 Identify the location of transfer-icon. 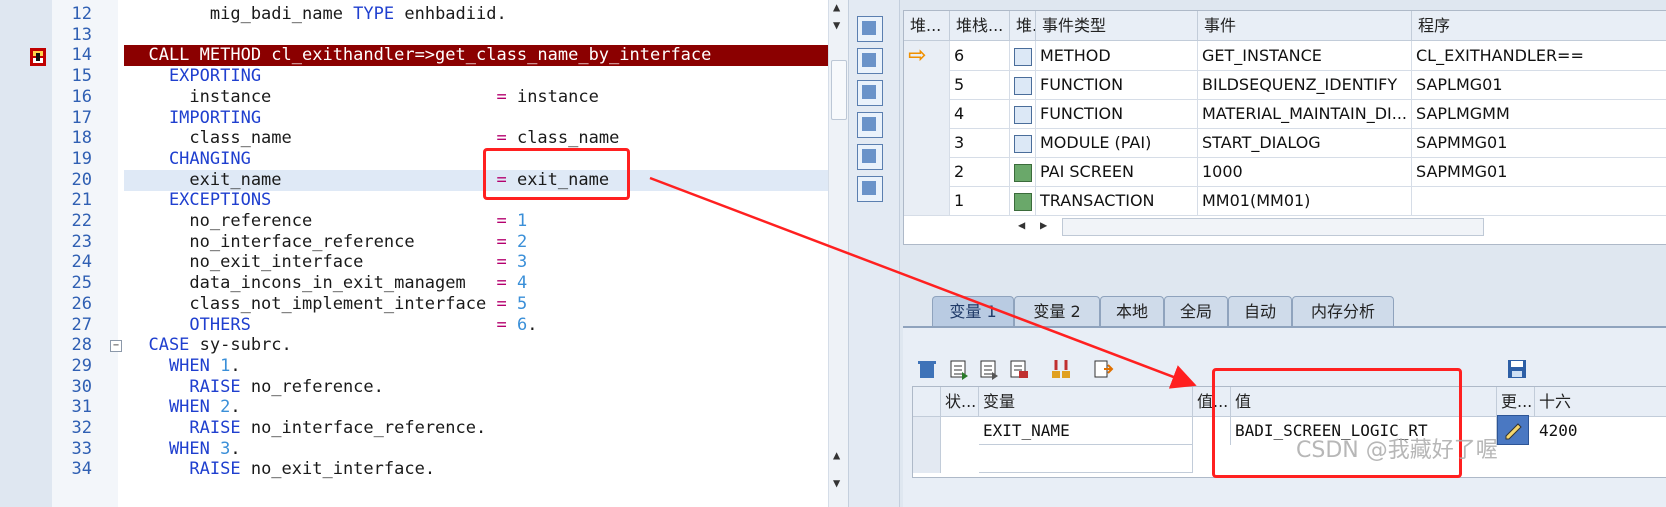
(1103, 369).